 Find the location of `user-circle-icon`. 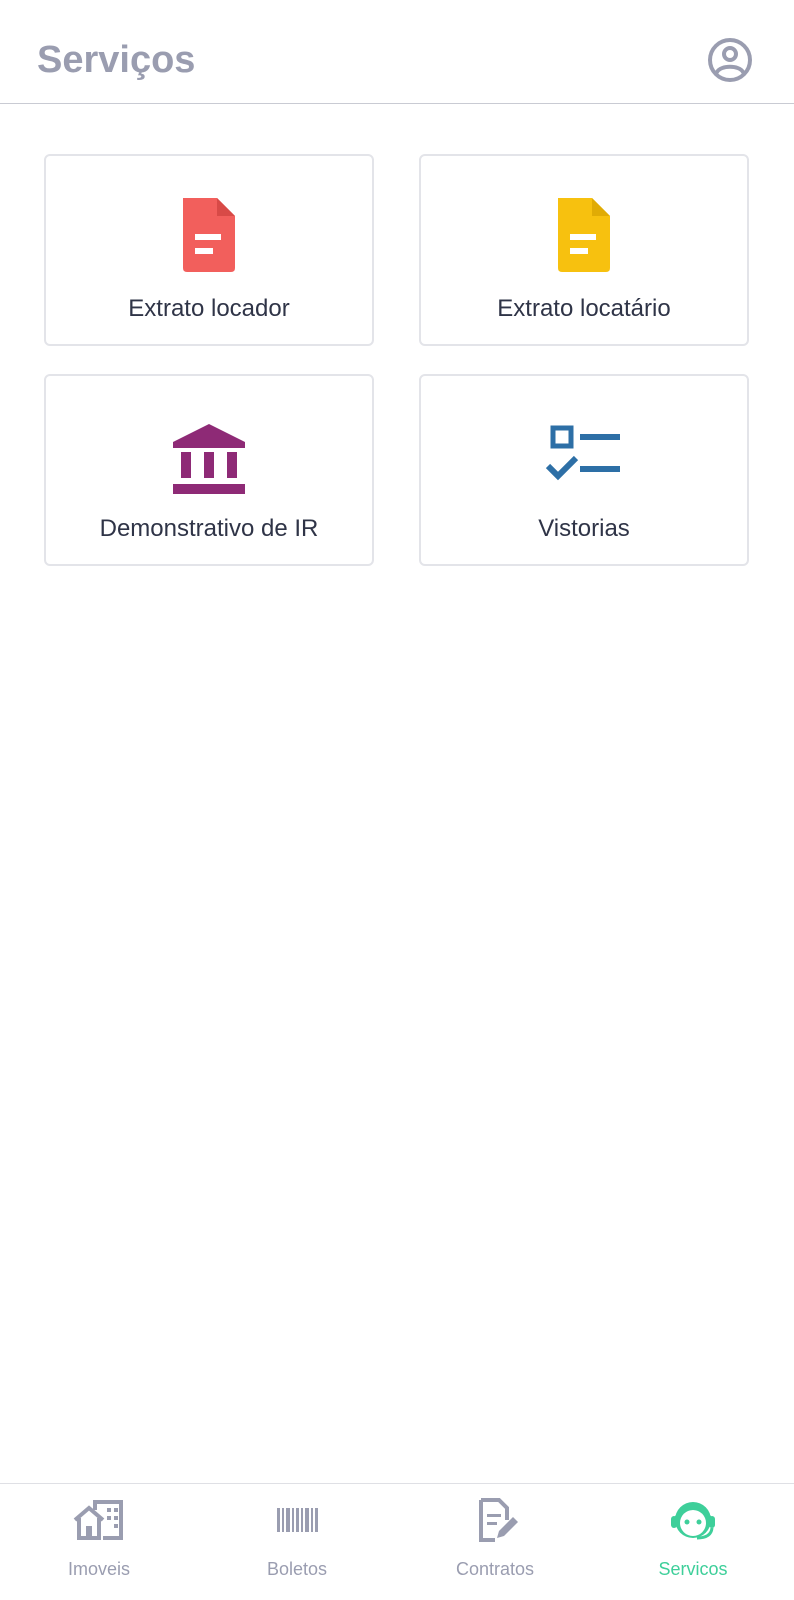

user-circle-icon is located at coordinates (730, 60).